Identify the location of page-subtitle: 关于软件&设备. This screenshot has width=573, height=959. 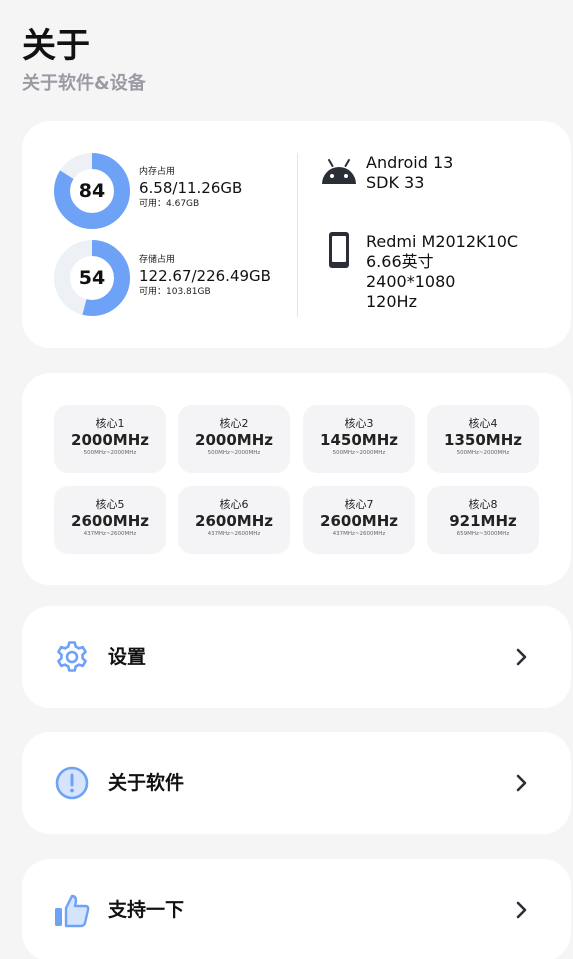
(84, 83).